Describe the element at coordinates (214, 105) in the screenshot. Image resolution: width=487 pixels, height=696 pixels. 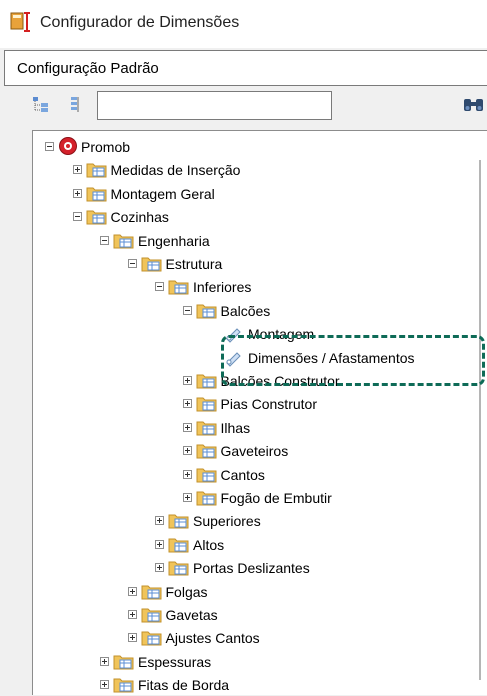
I see `search-input` at that location.